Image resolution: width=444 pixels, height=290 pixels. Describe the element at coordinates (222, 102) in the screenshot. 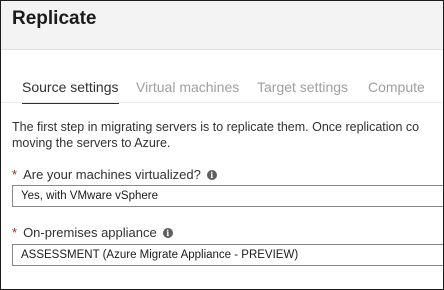

I see `tabs-divider` at that location.